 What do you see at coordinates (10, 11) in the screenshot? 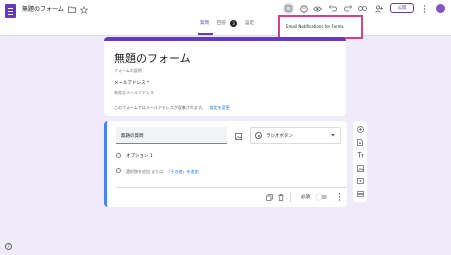
I see `forms-logo-icon` at bounding box center [10, 11].